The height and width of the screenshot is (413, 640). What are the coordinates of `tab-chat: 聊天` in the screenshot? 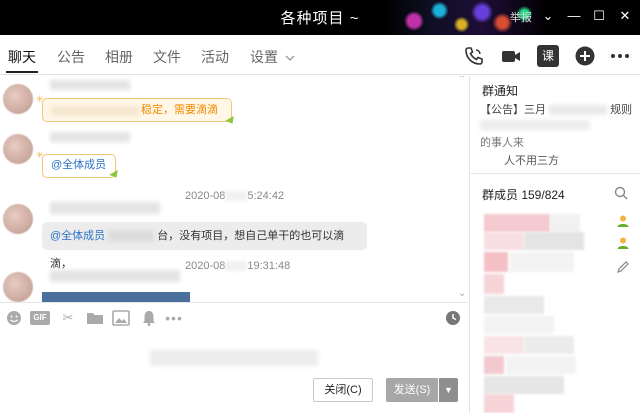 It's located at (22, 57).